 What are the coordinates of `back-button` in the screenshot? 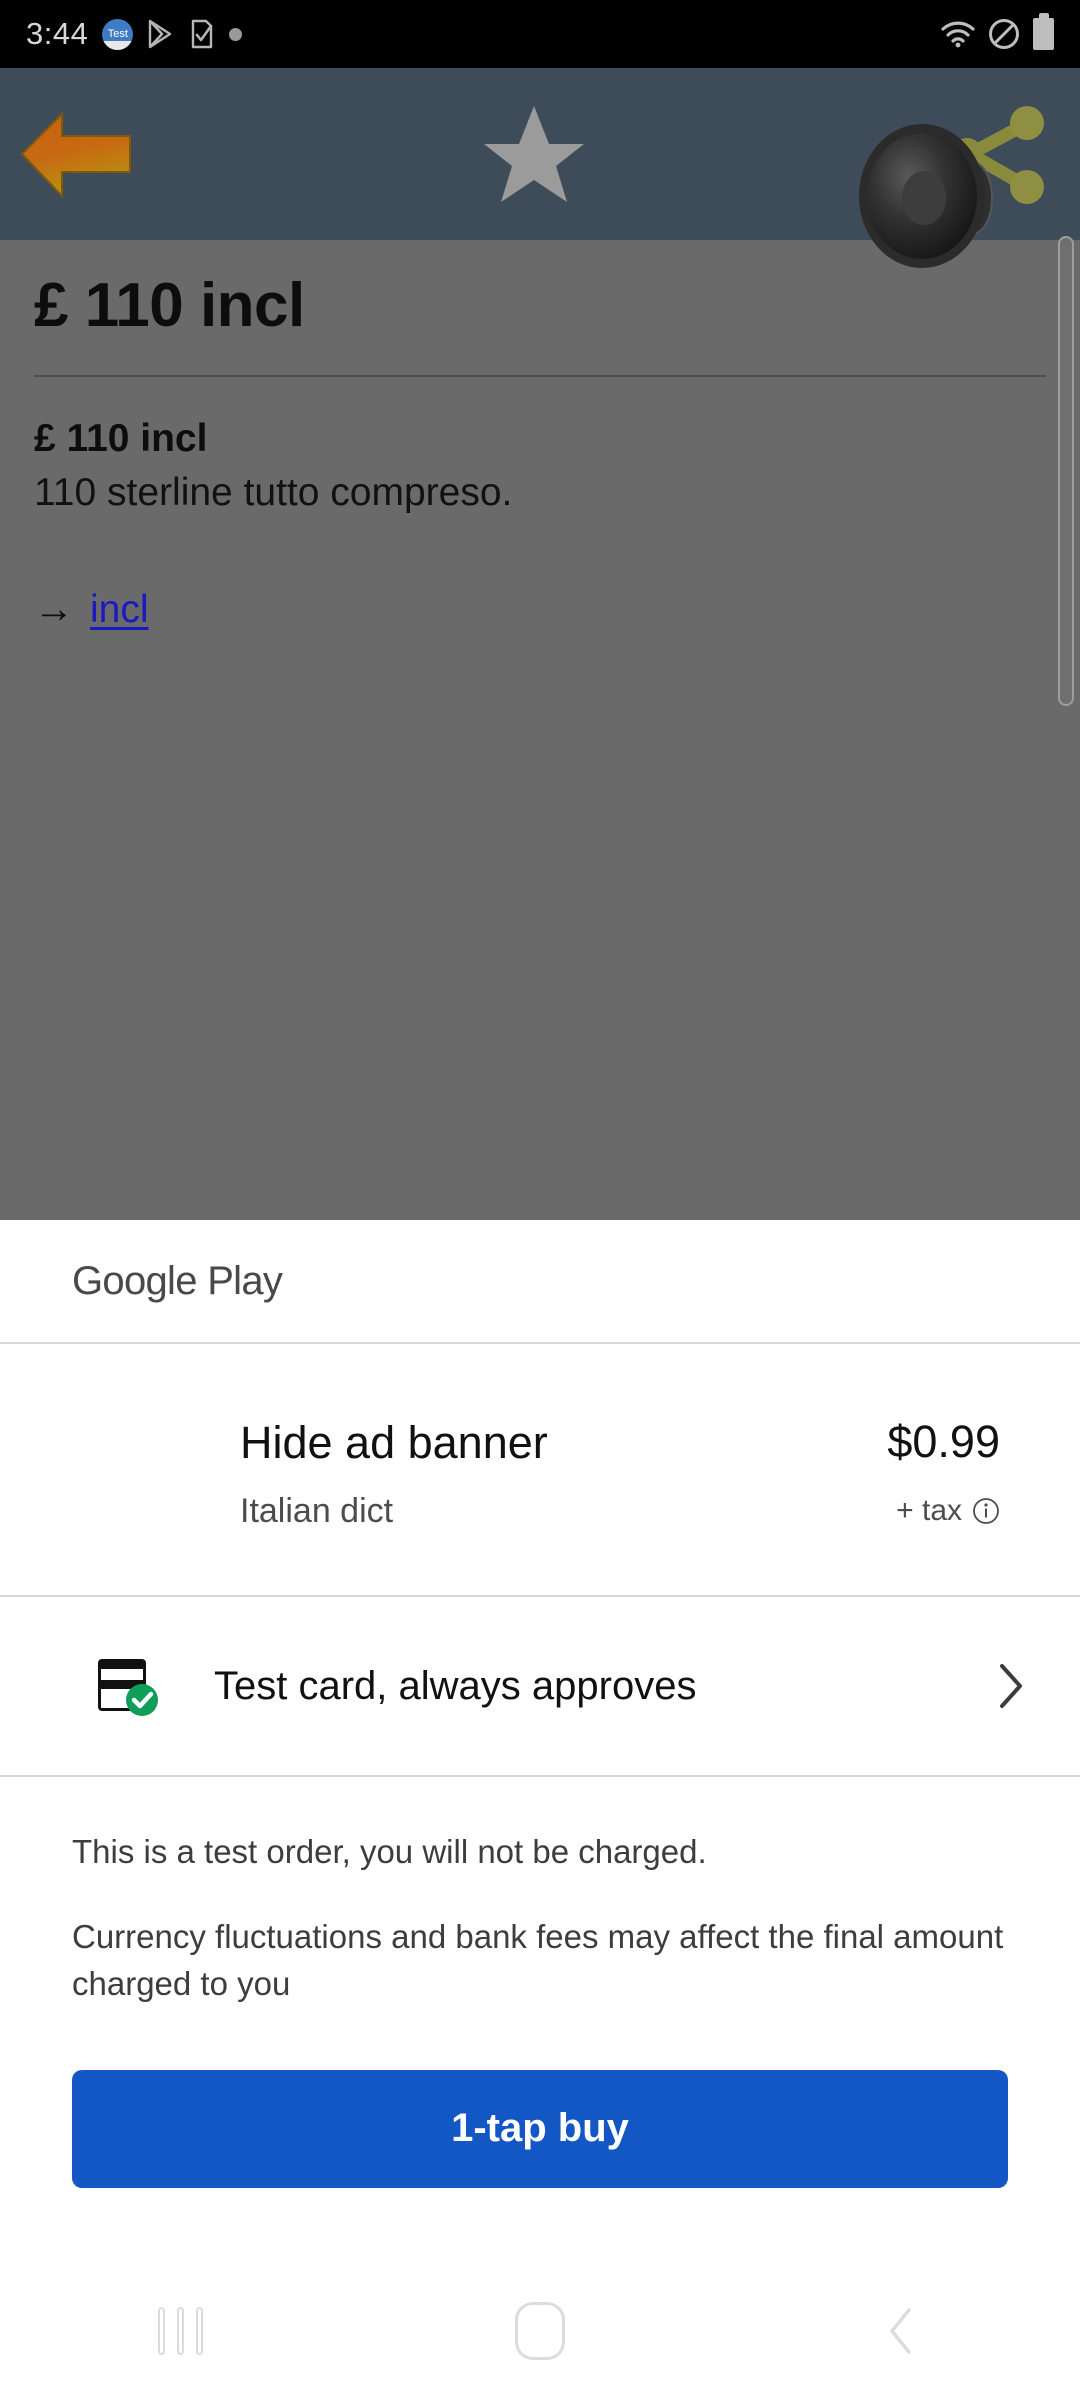 It's located at (181, 154).